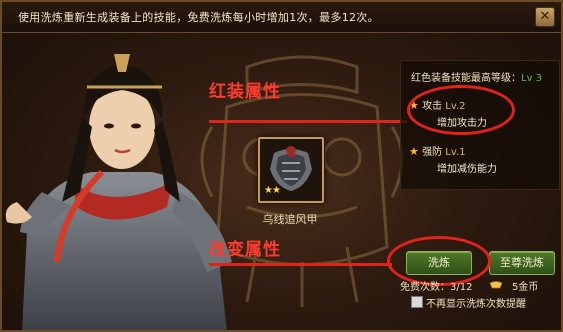  I want to click on dont-show-label: 不再显示洗炼次数提醒, so click(476, 304).